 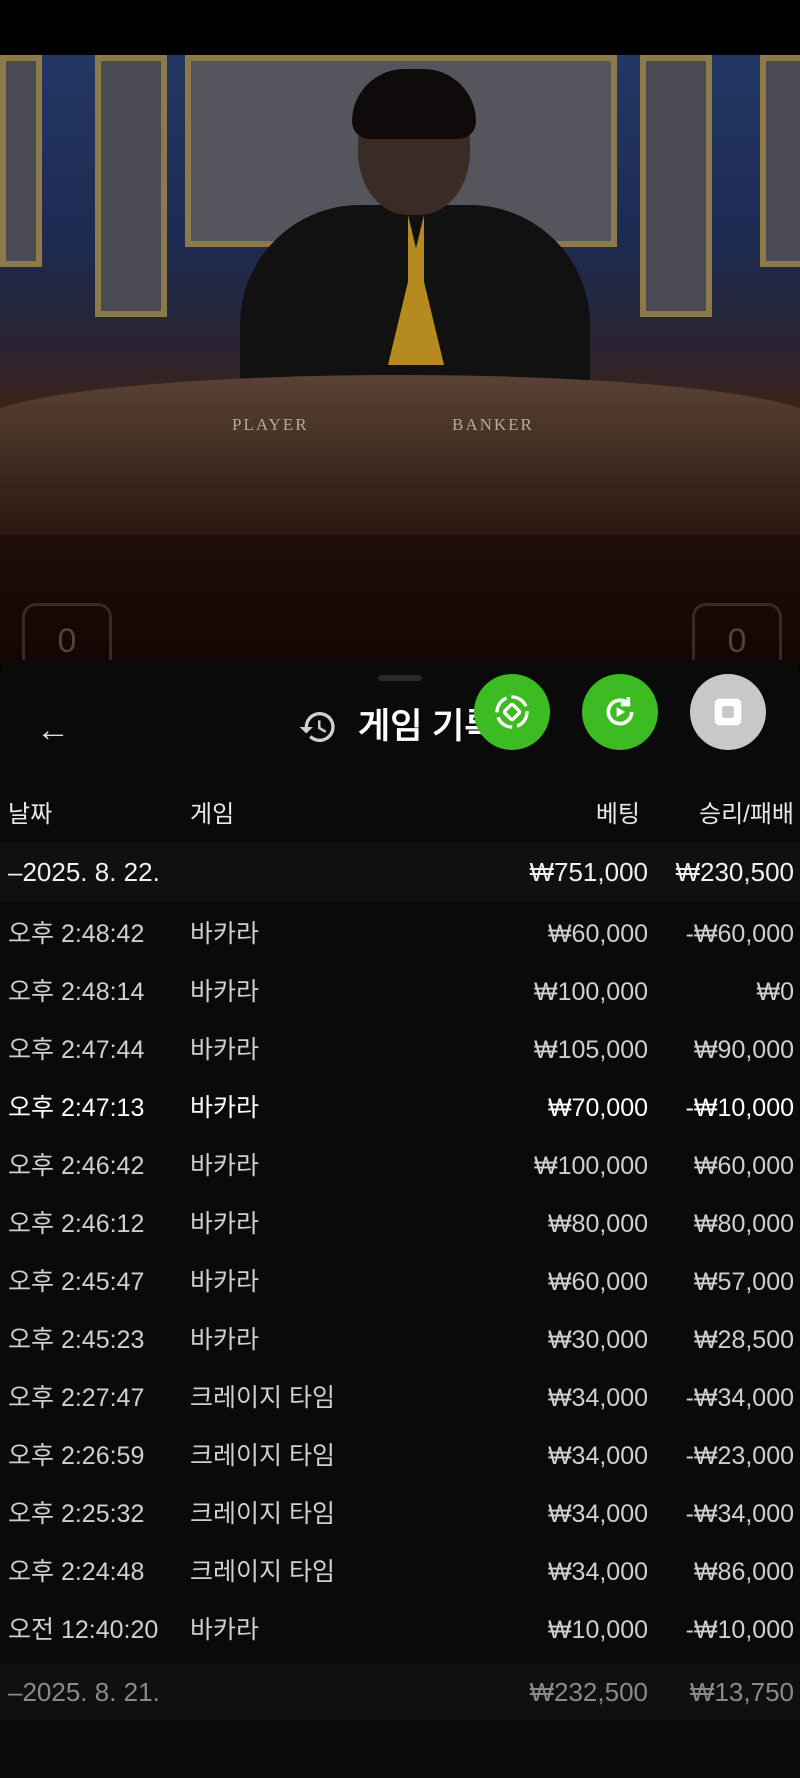 I want to click on table-label-player: PLAYER, so click(x=270, y=424).